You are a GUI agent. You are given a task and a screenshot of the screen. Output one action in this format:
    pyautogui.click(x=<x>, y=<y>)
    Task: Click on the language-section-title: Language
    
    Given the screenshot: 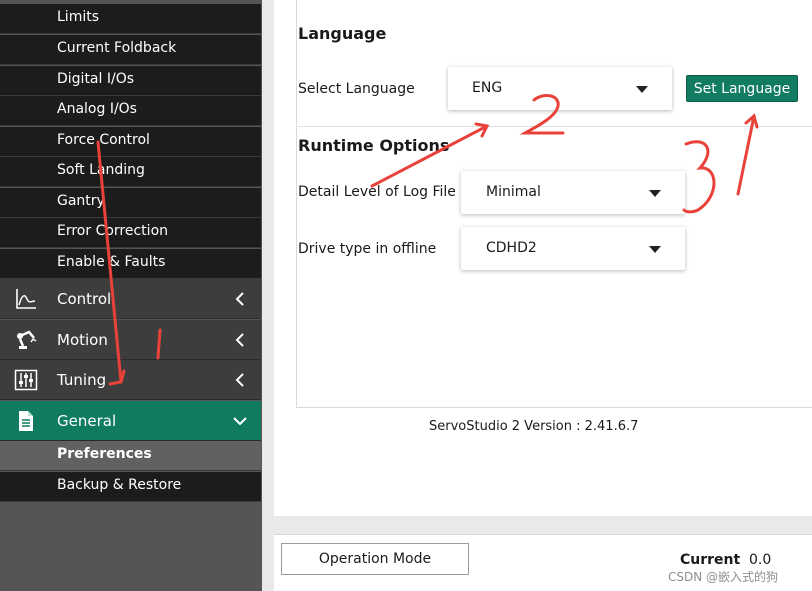 What is the action you would take?
    pyautogui.click(x=342, y=33)
    